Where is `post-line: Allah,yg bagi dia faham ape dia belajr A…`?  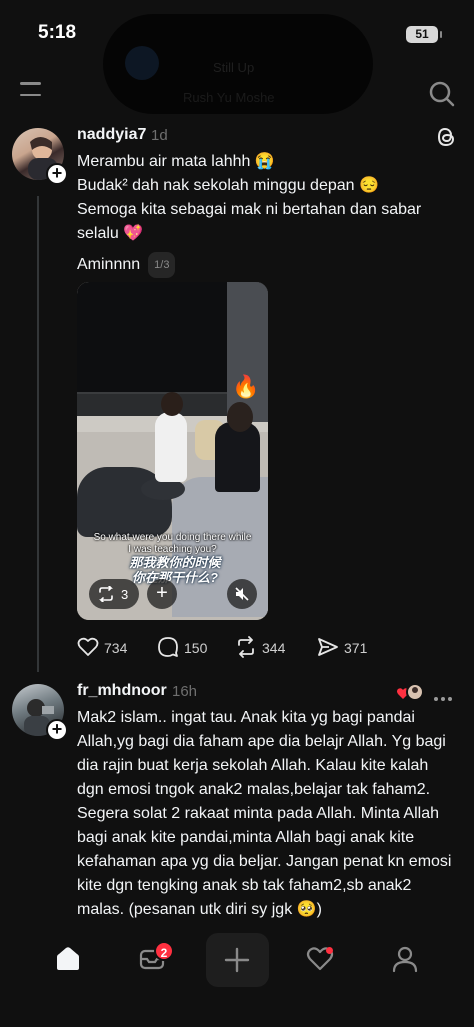
post-line: Allah,yg bagi dia faham ape dia belajr A… is located at coordinates (261, 741).